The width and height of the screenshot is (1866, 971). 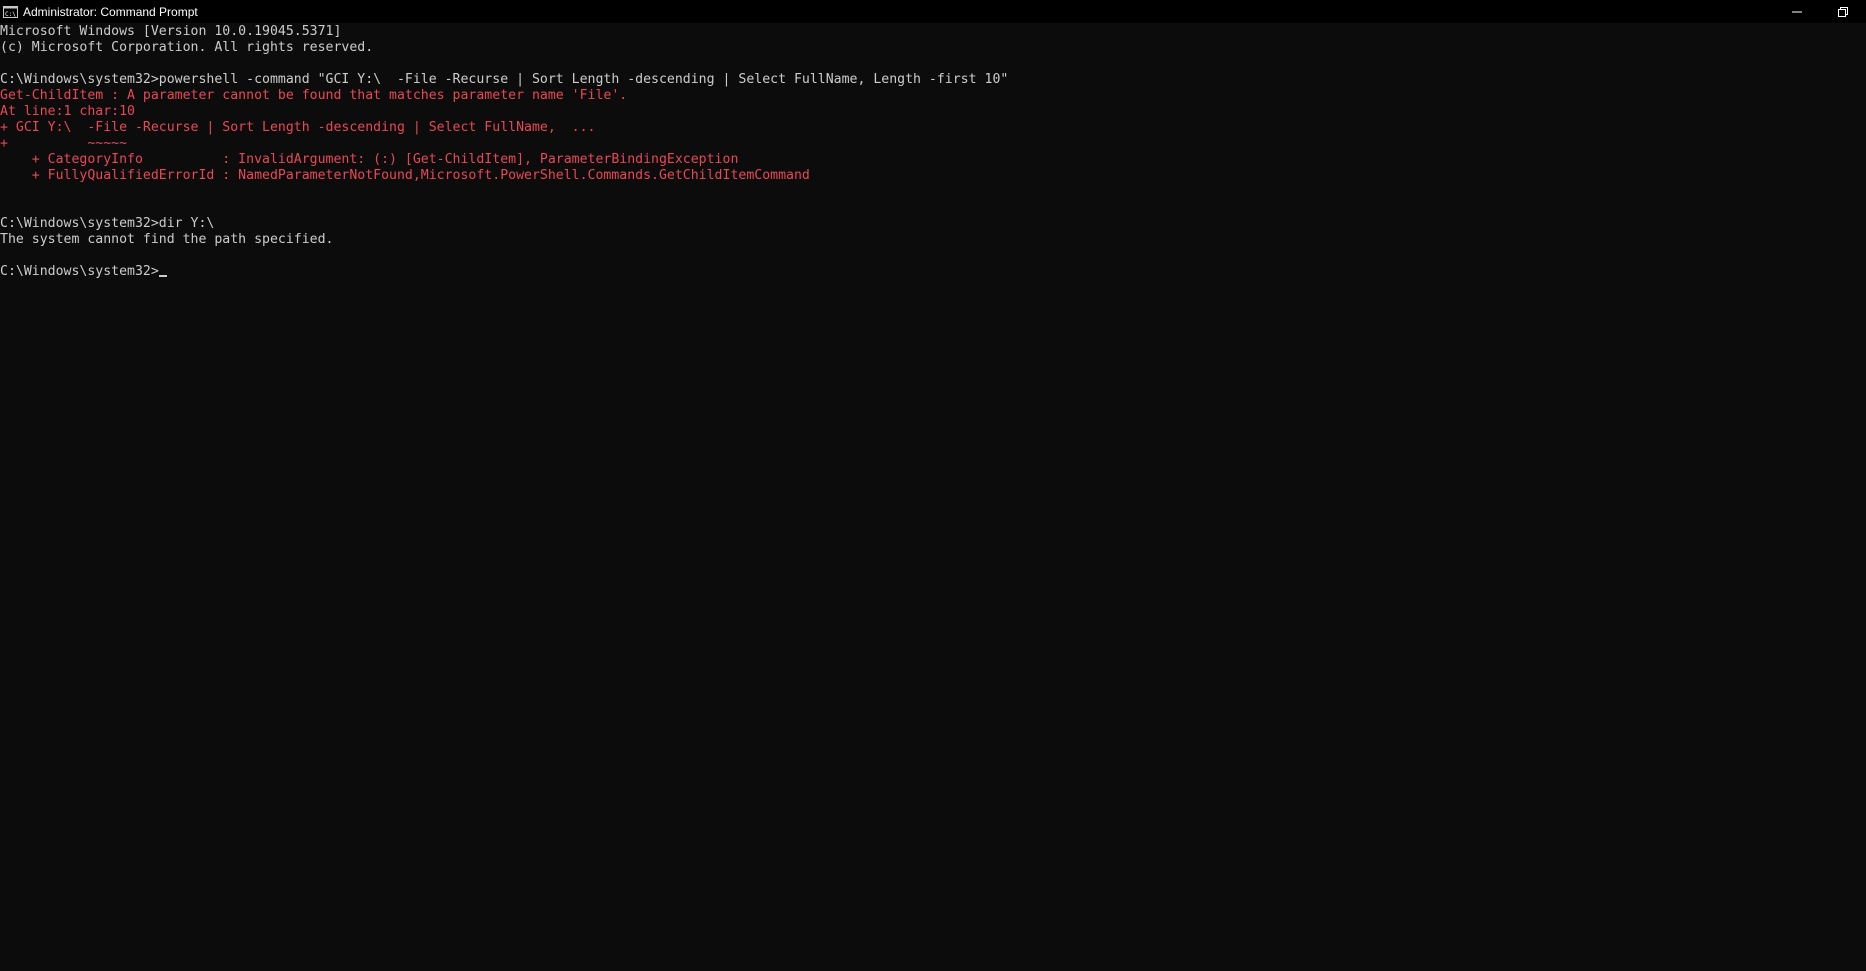 I want to click on window-controls, so click(x=1820, y=11).